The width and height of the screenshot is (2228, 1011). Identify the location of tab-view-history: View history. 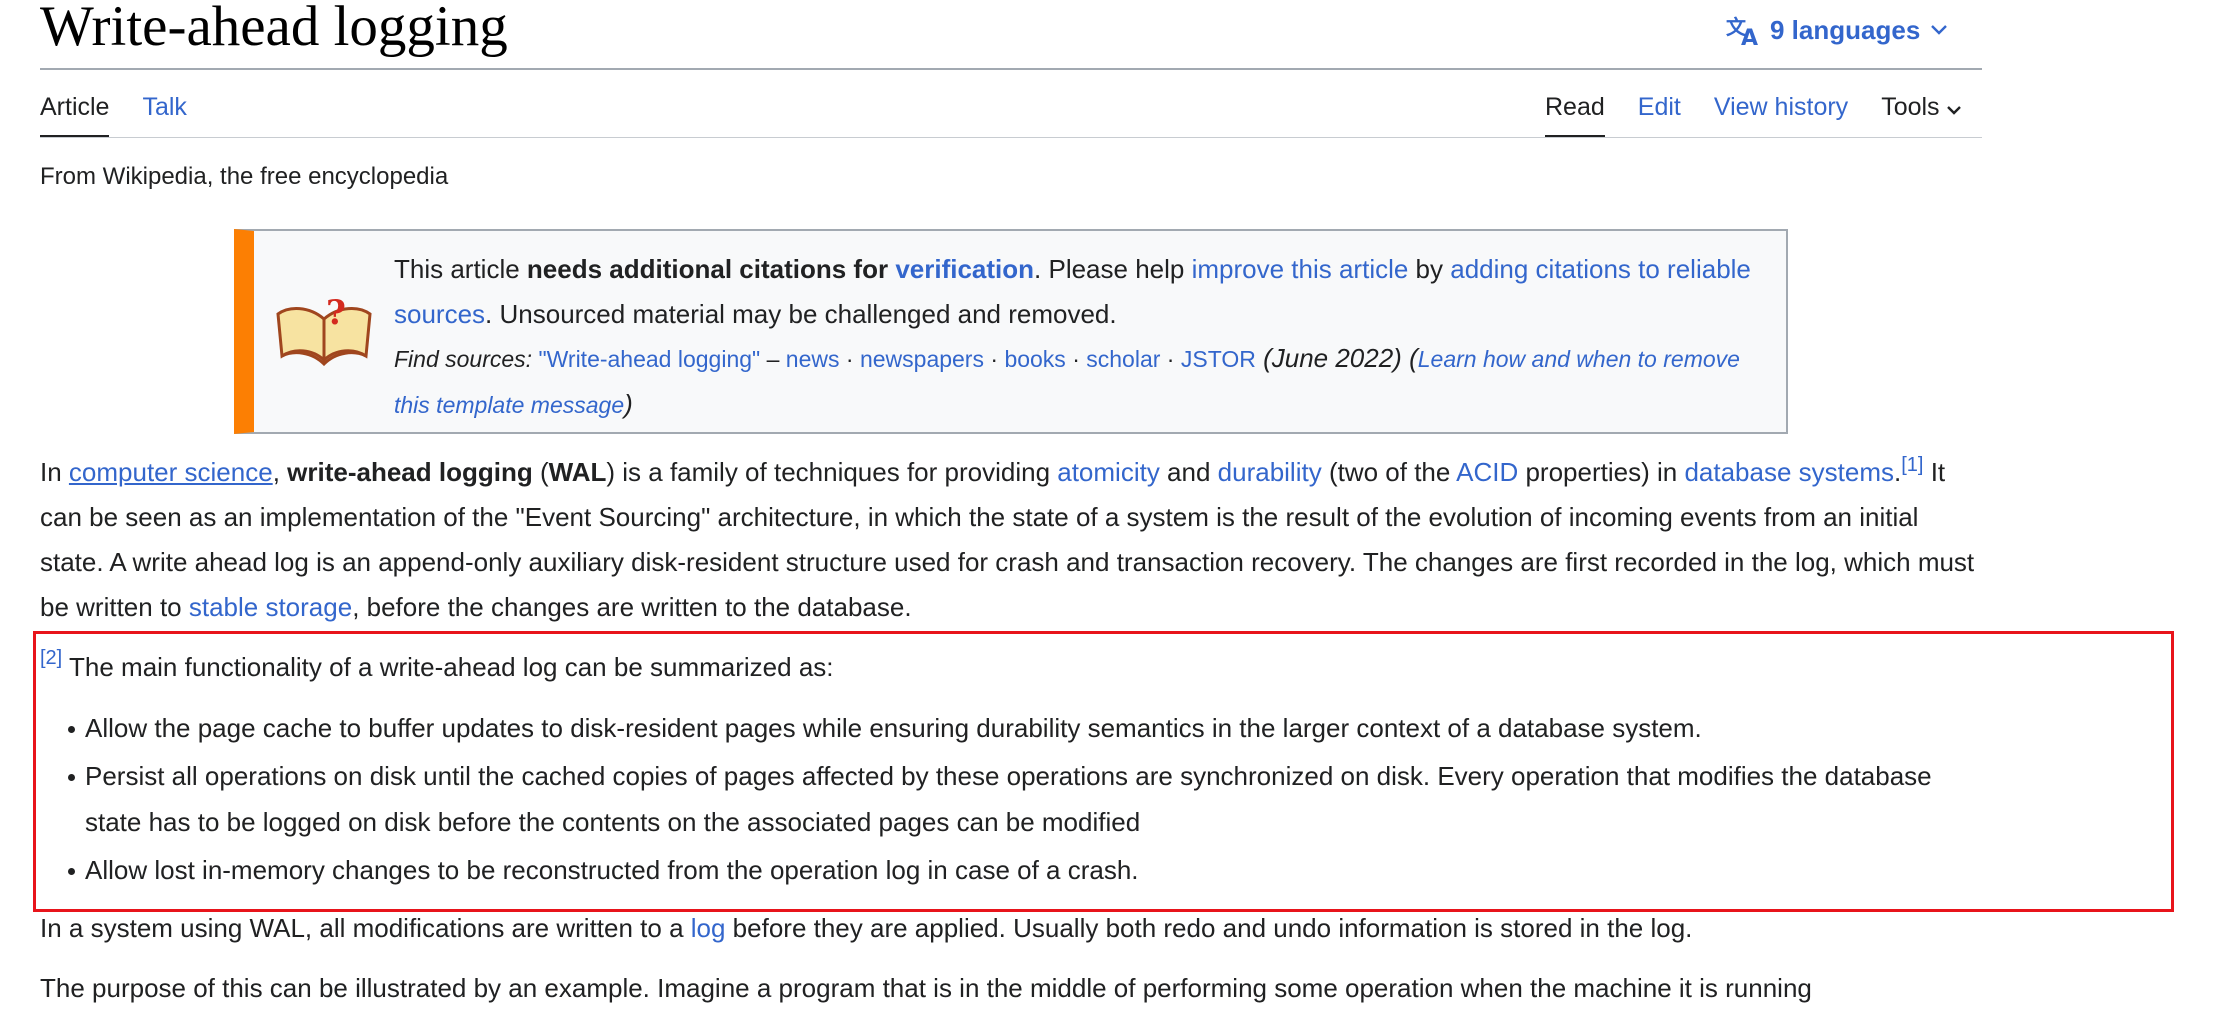
(1781, 114).